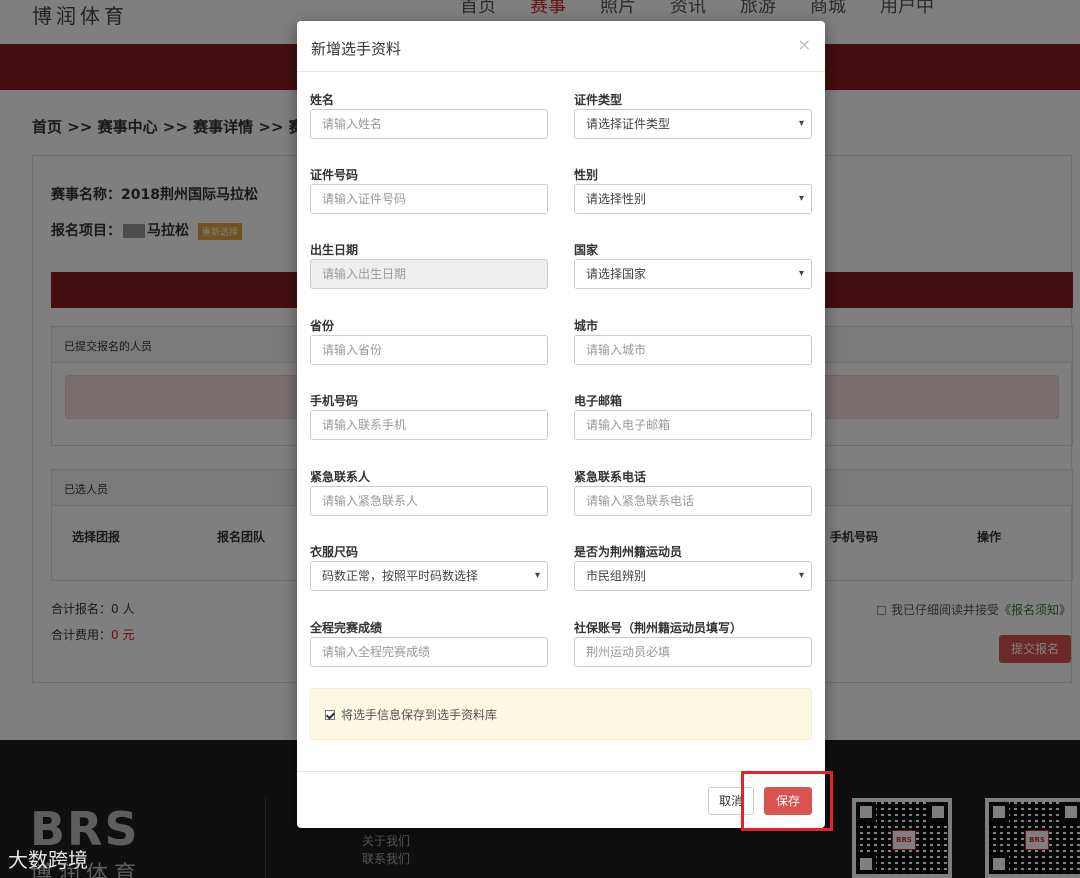  Describe the element at coordinates (610, 477) in the screenshot. I see `emergency-phone-label: 紧急联系电话` at that location.